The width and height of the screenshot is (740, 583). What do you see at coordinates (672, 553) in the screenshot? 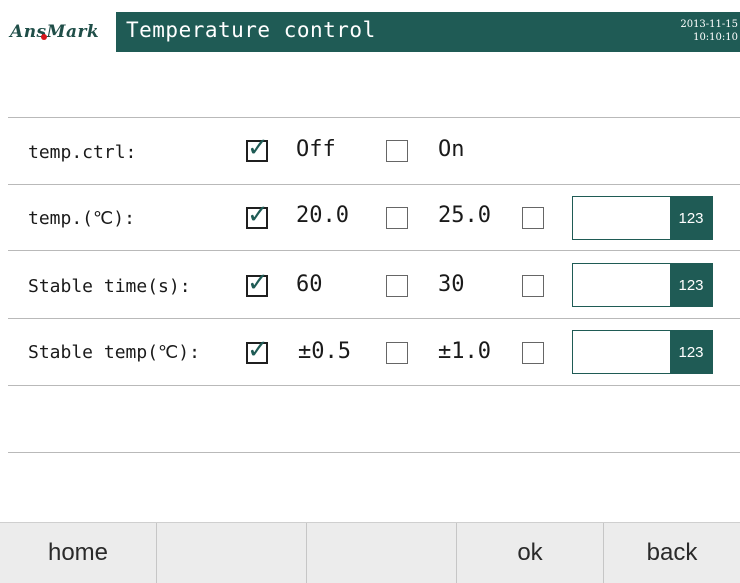
I see `back-button: back` at bounding box center [672, 553].